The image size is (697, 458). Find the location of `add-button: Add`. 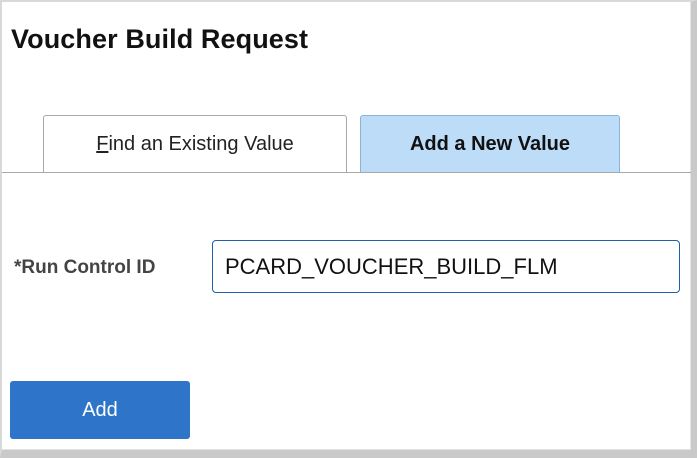

add-button: Add is located at coordinates (100, 410).